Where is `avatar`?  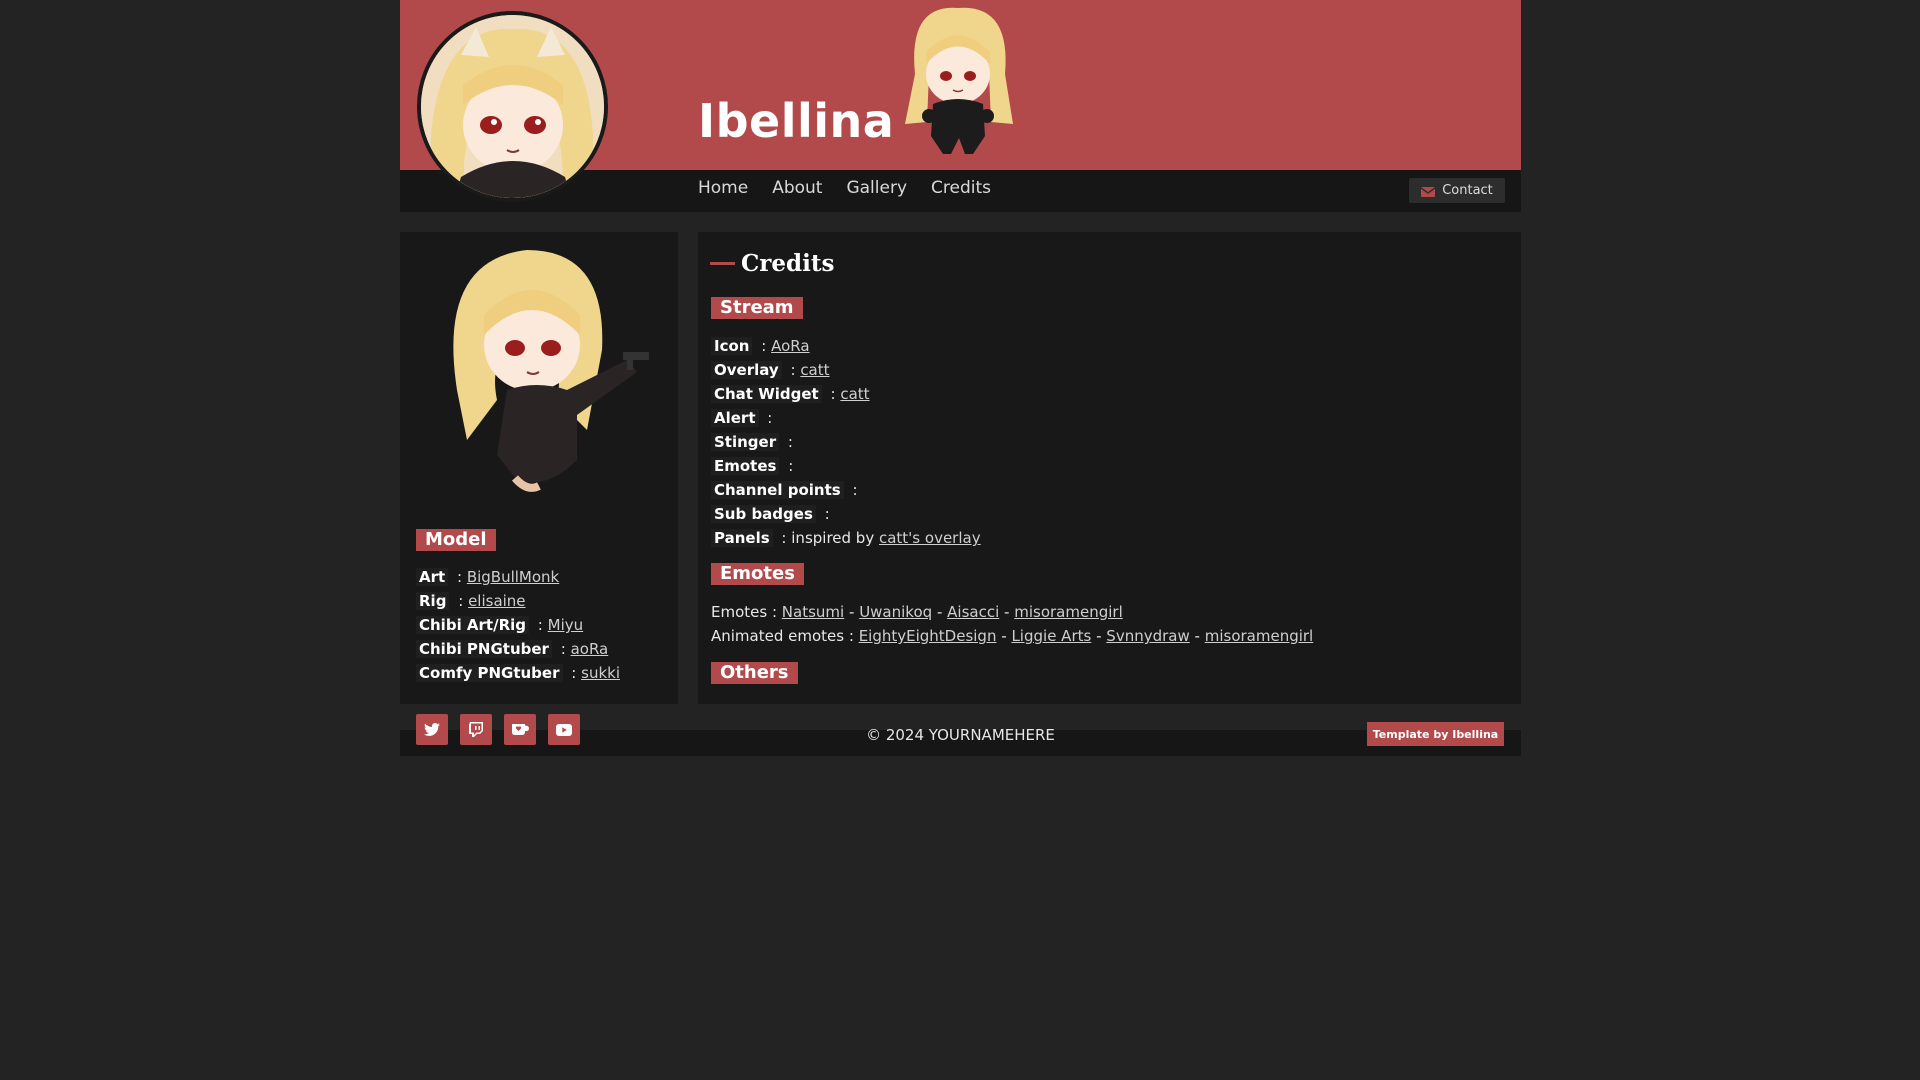
avatar is located at coordinates (512, 106).